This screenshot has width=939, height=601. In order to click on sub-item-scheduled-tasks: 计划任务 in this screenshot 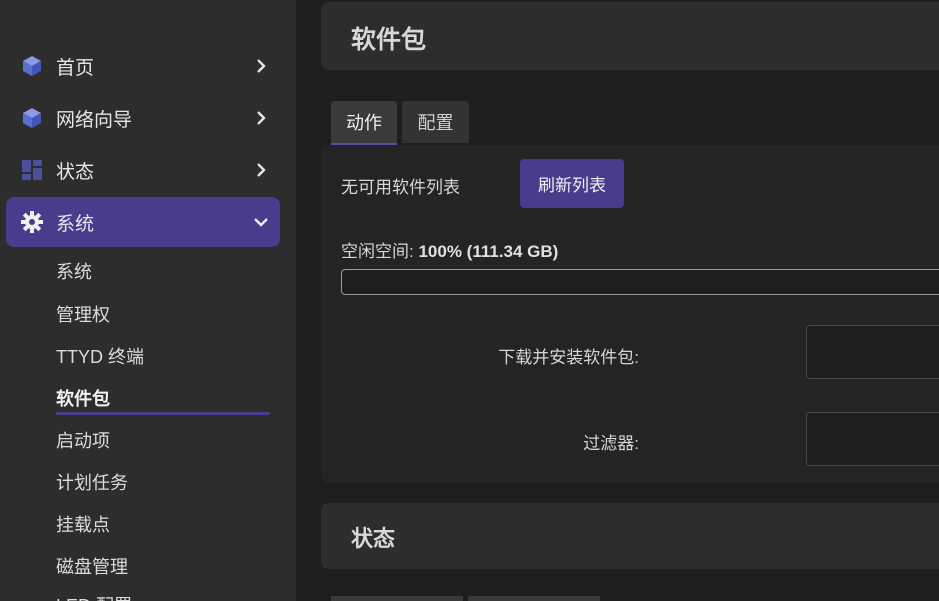, I will do `click(92, 482)`.